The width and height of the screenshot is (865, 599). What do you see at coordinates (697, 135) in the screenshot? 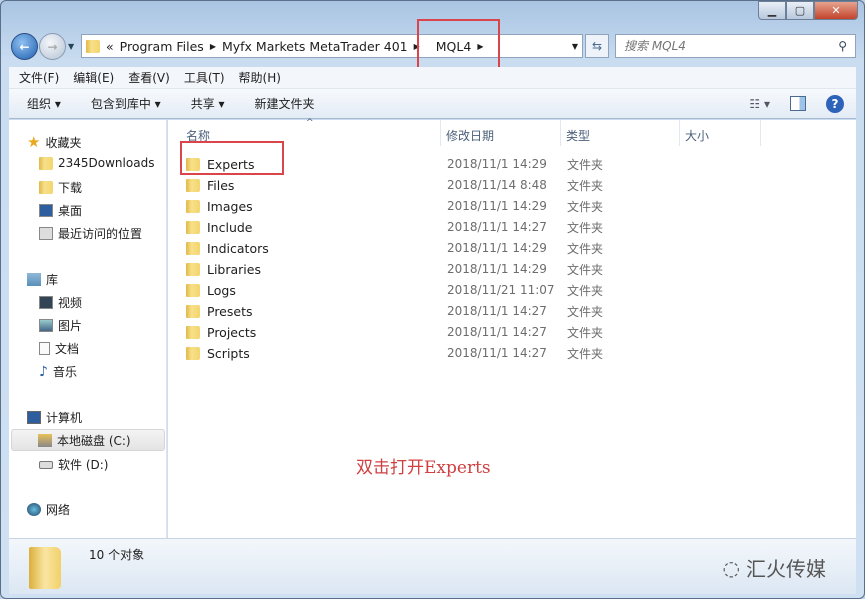
I see `column-size: 大小` at bounding box center [697, 135].